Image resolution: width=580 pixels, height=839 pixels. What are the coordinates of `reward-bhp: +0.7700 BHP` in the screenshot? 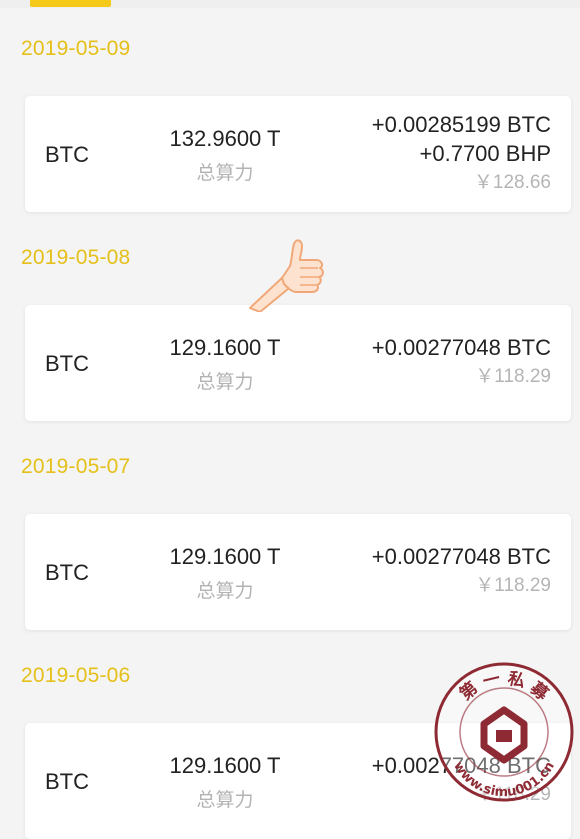 It's located at (485, 153).